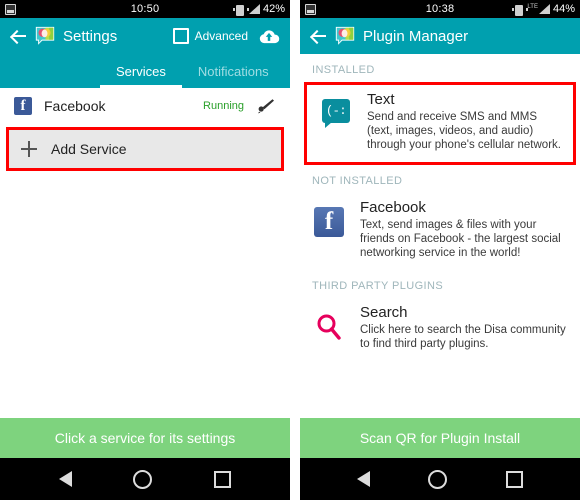 The width and height of the screenshot is (580, 500). I want to click on page-title: Plugin Manager, so click(416, 36).